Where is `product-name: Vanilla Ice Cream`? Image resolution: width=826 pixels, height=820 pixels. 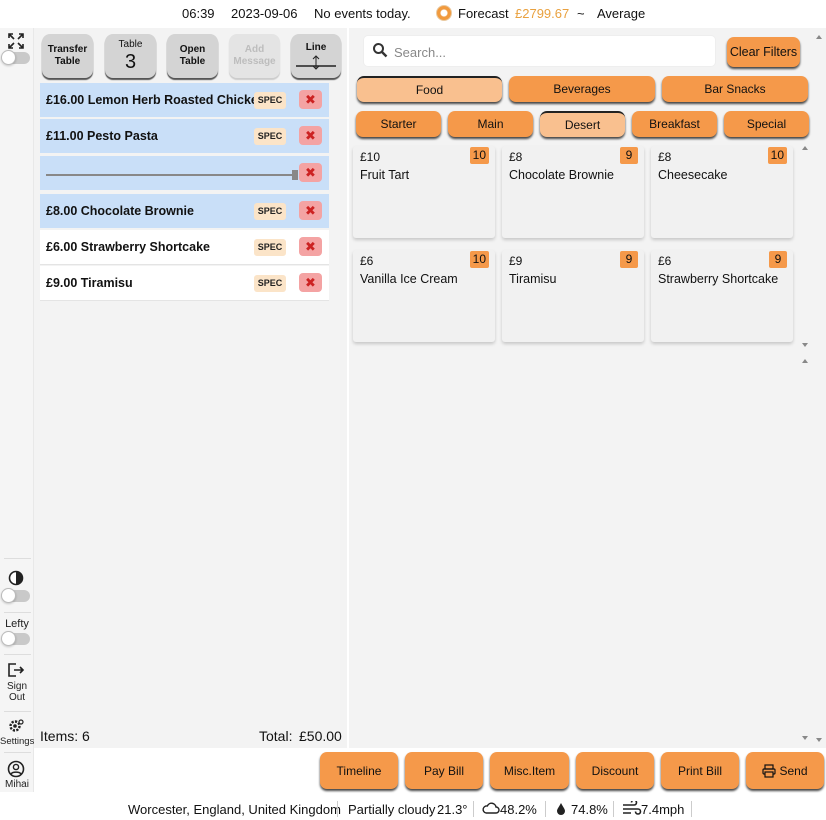
product-name: Vanilla Ice Cream is located at coordinates (409, 279).